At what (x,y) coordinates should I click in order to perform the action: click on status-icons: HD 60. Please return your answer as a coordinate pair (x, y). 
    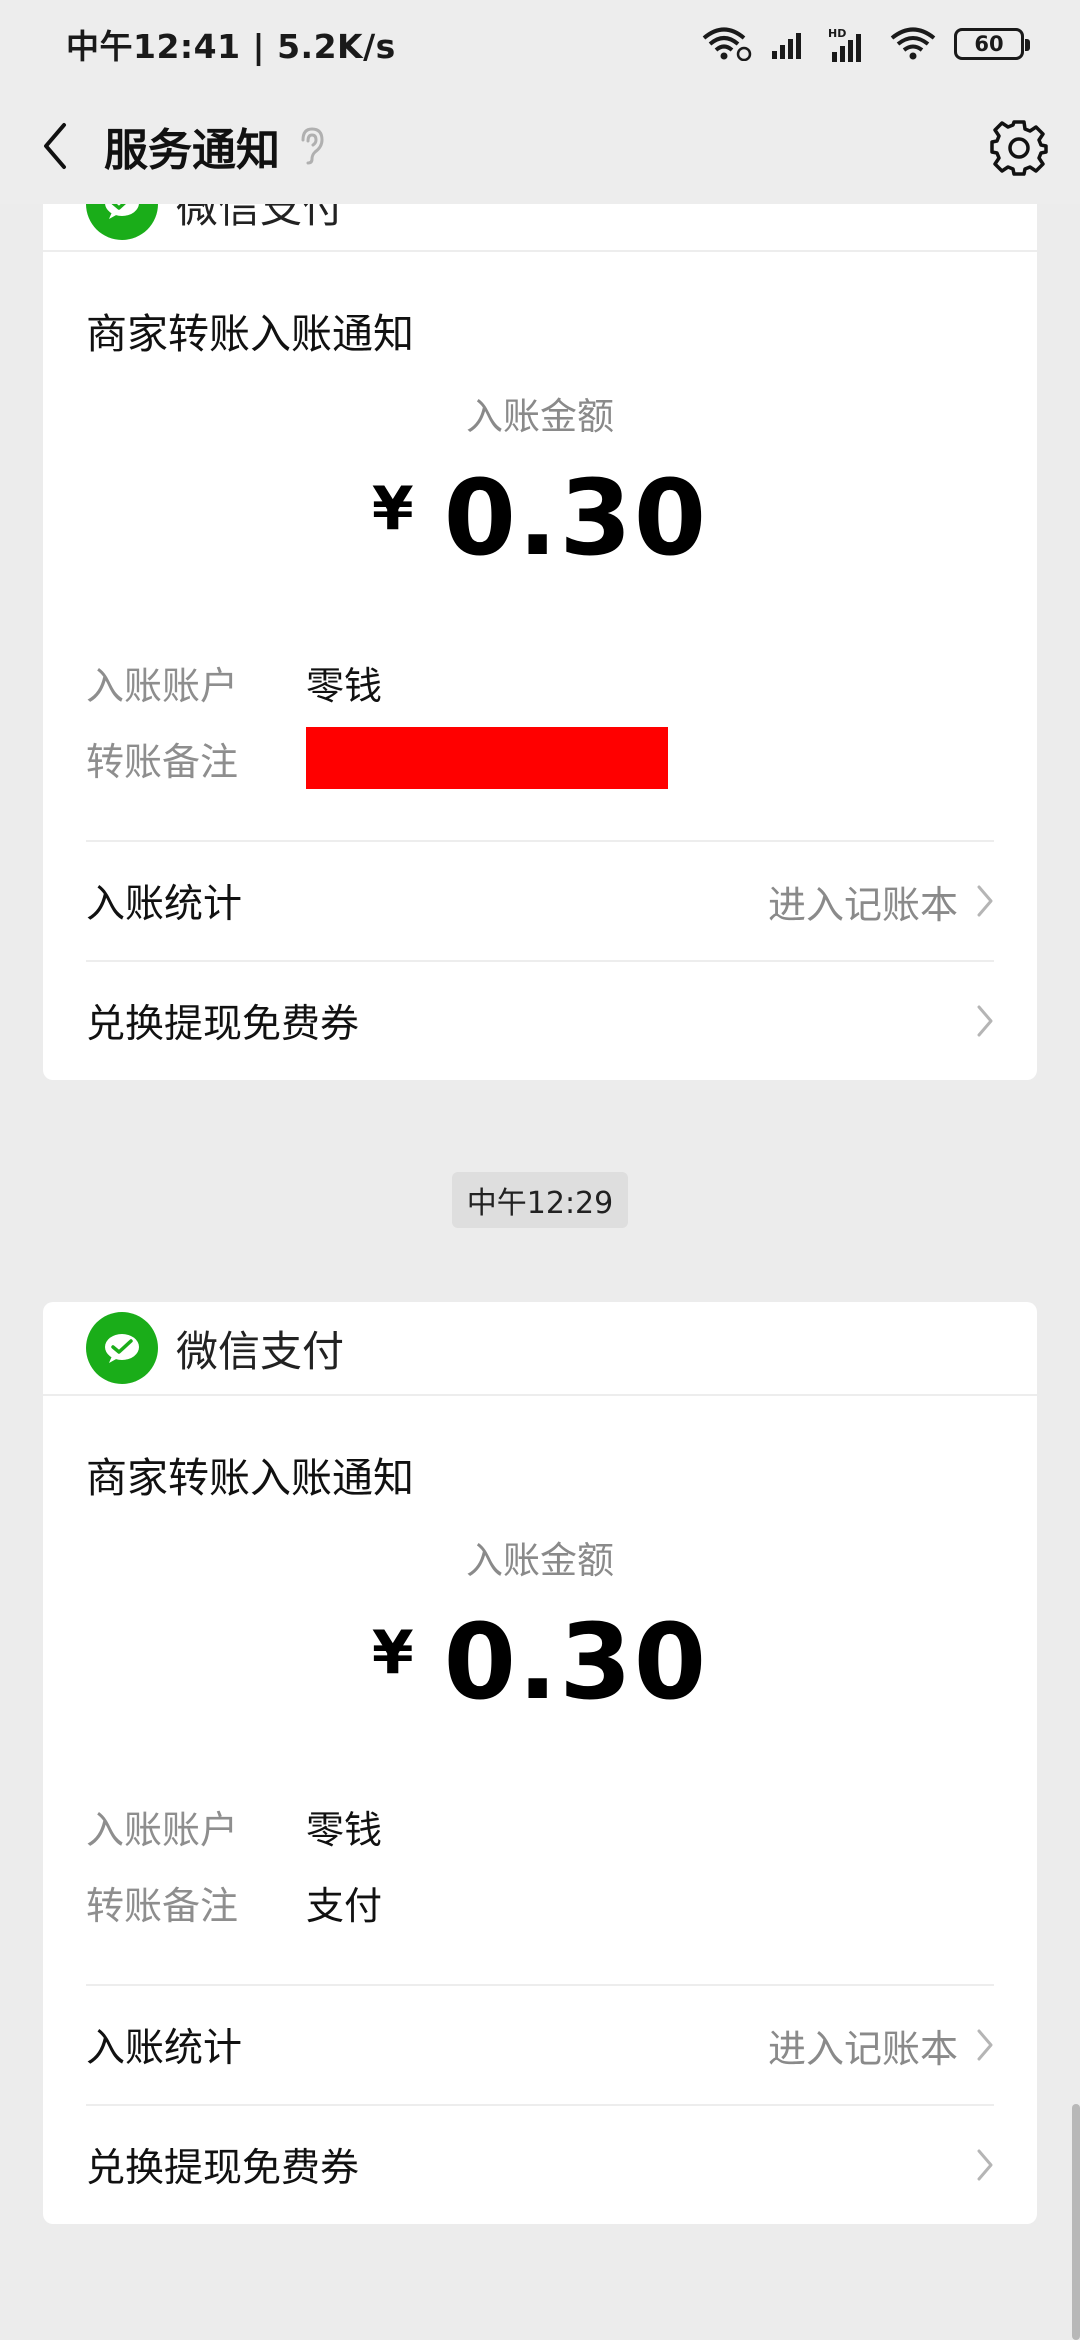
    Looking at the image, I should click on (866, 44).